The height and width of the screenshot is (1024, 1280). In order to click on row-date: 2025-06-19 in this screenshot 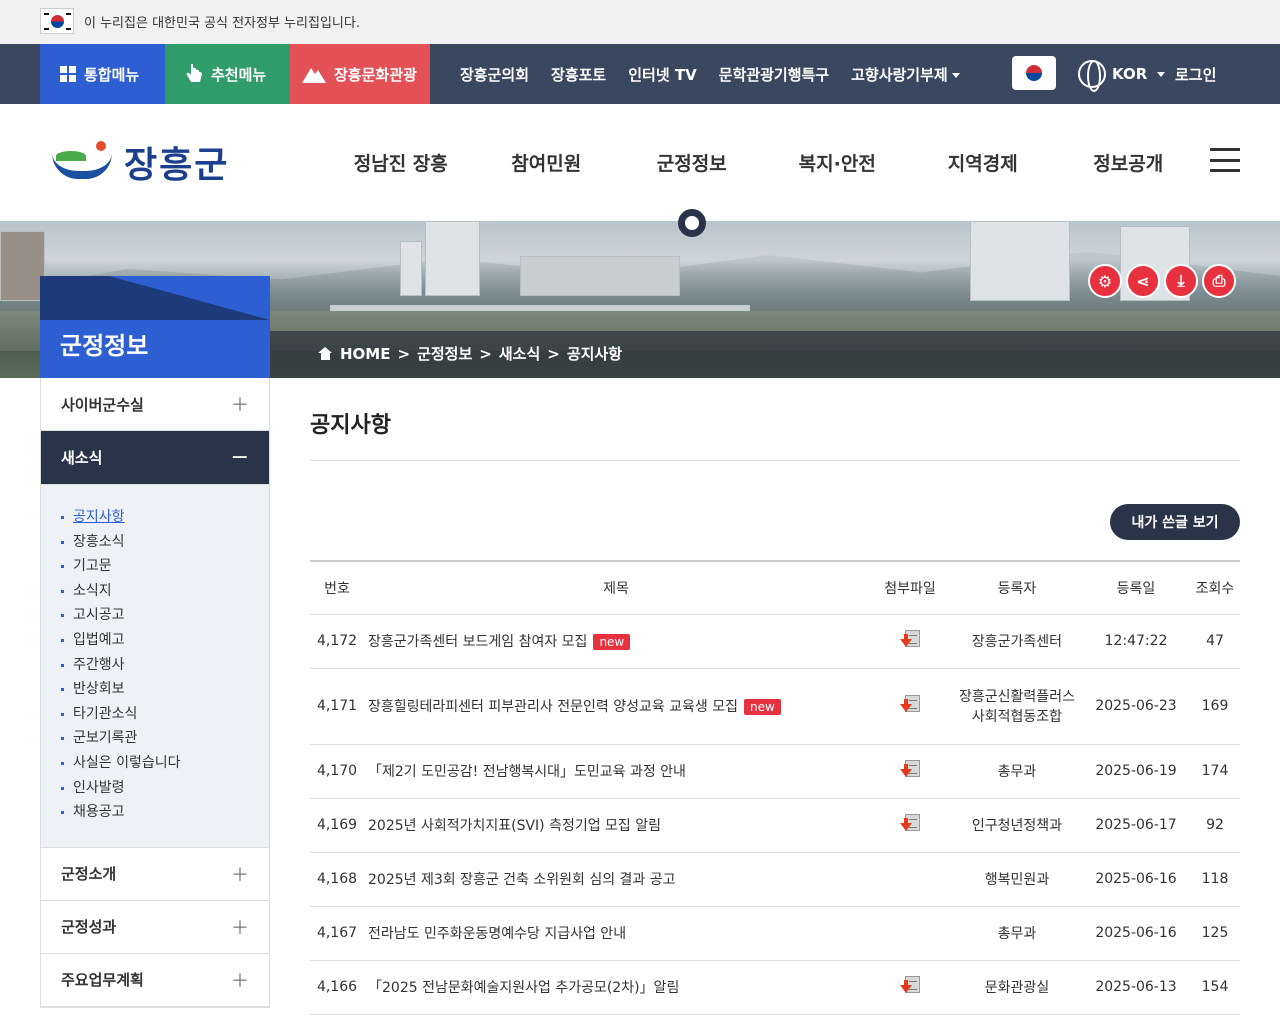, I will do `click(1136, 771)`.